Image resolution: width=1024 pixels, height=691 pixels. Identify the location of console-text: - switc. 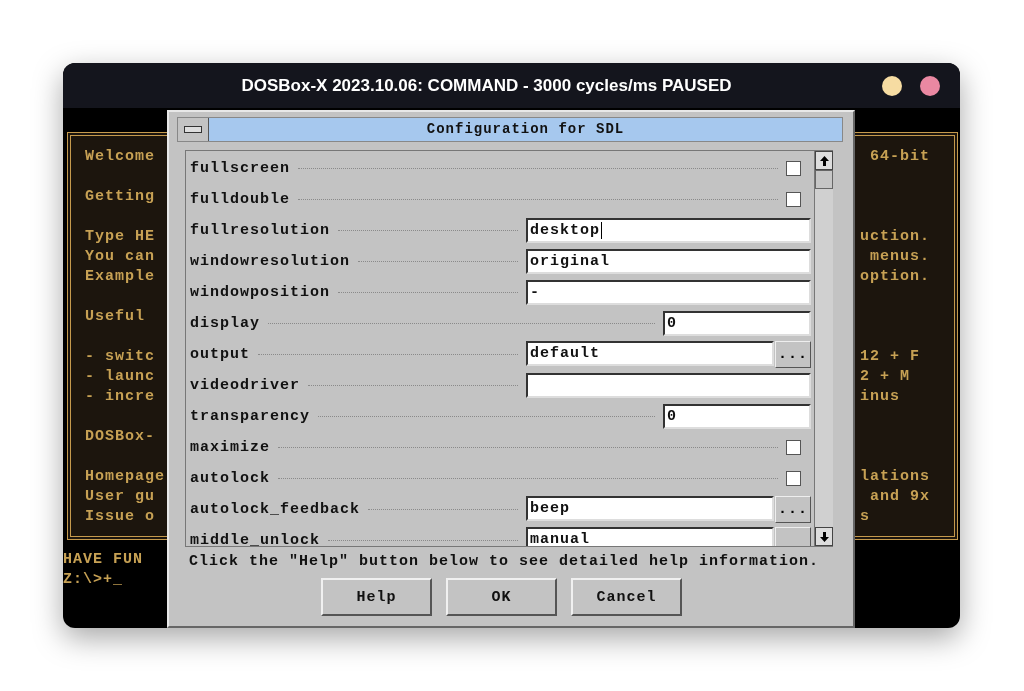
(120, 357).